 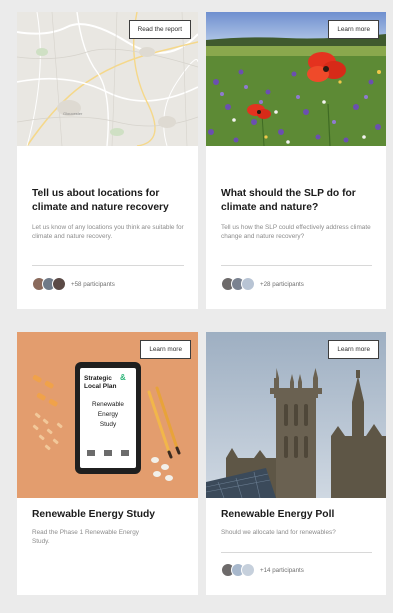 I want to click on participants-count: +28 participants, so click(x=282, y=284).